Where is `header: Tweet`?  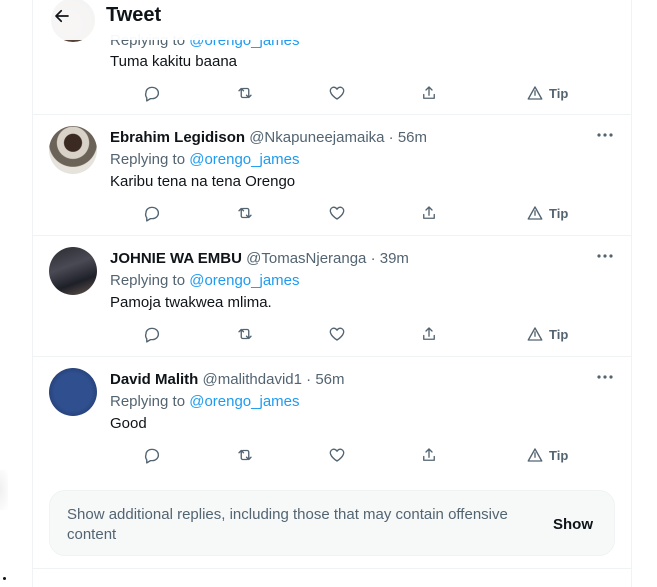 header: Tweet is located at coordinates (332, 20).